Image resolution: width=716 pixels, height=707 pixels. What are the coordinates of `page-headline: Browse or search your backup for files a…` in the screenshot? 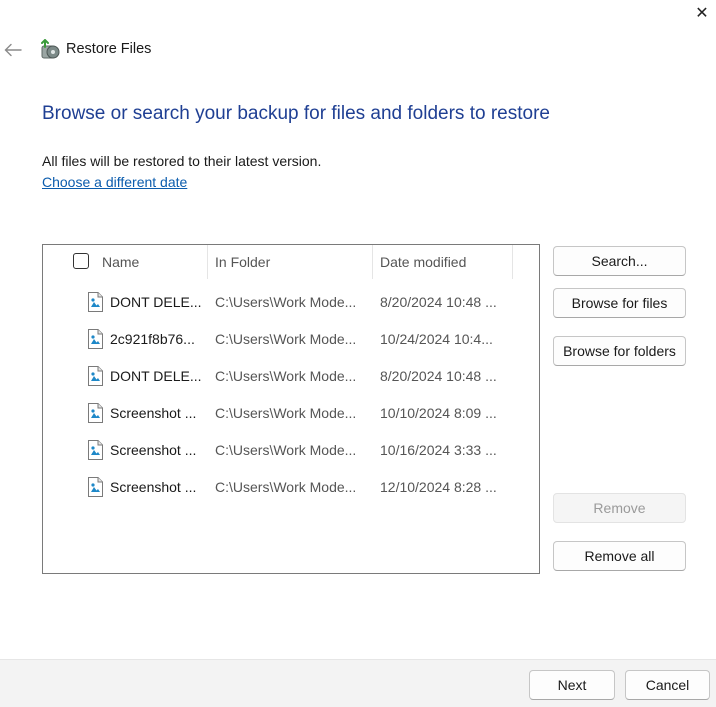 It's located at (296, 113).